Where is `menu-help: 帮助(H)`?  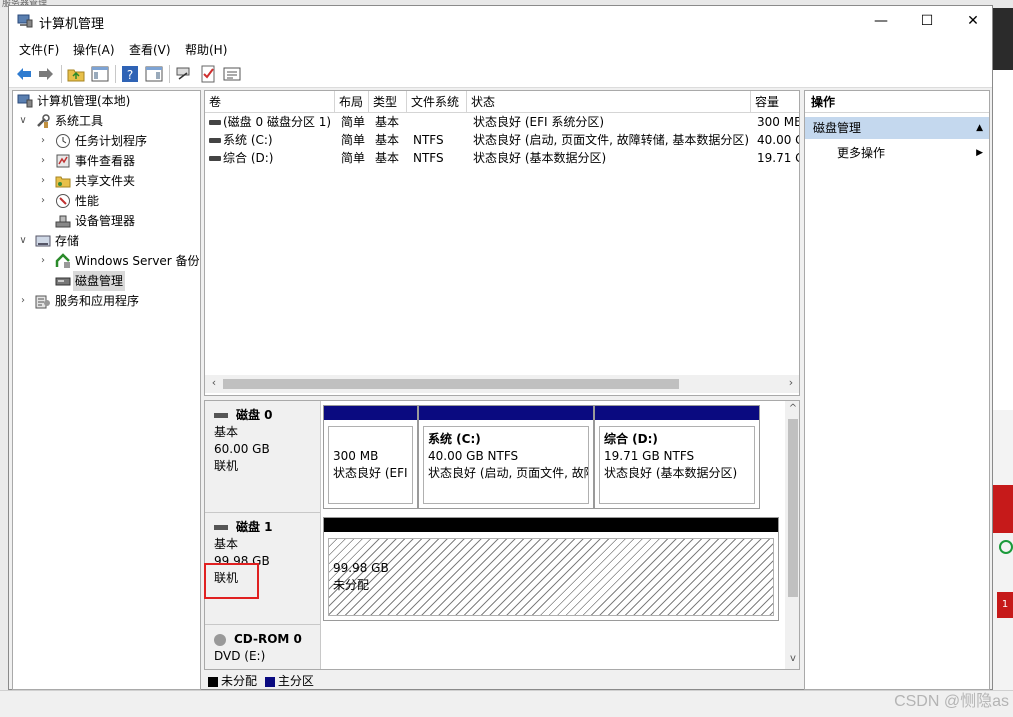
menu-help: 帮助(H) is located at coordinates (206, 49).